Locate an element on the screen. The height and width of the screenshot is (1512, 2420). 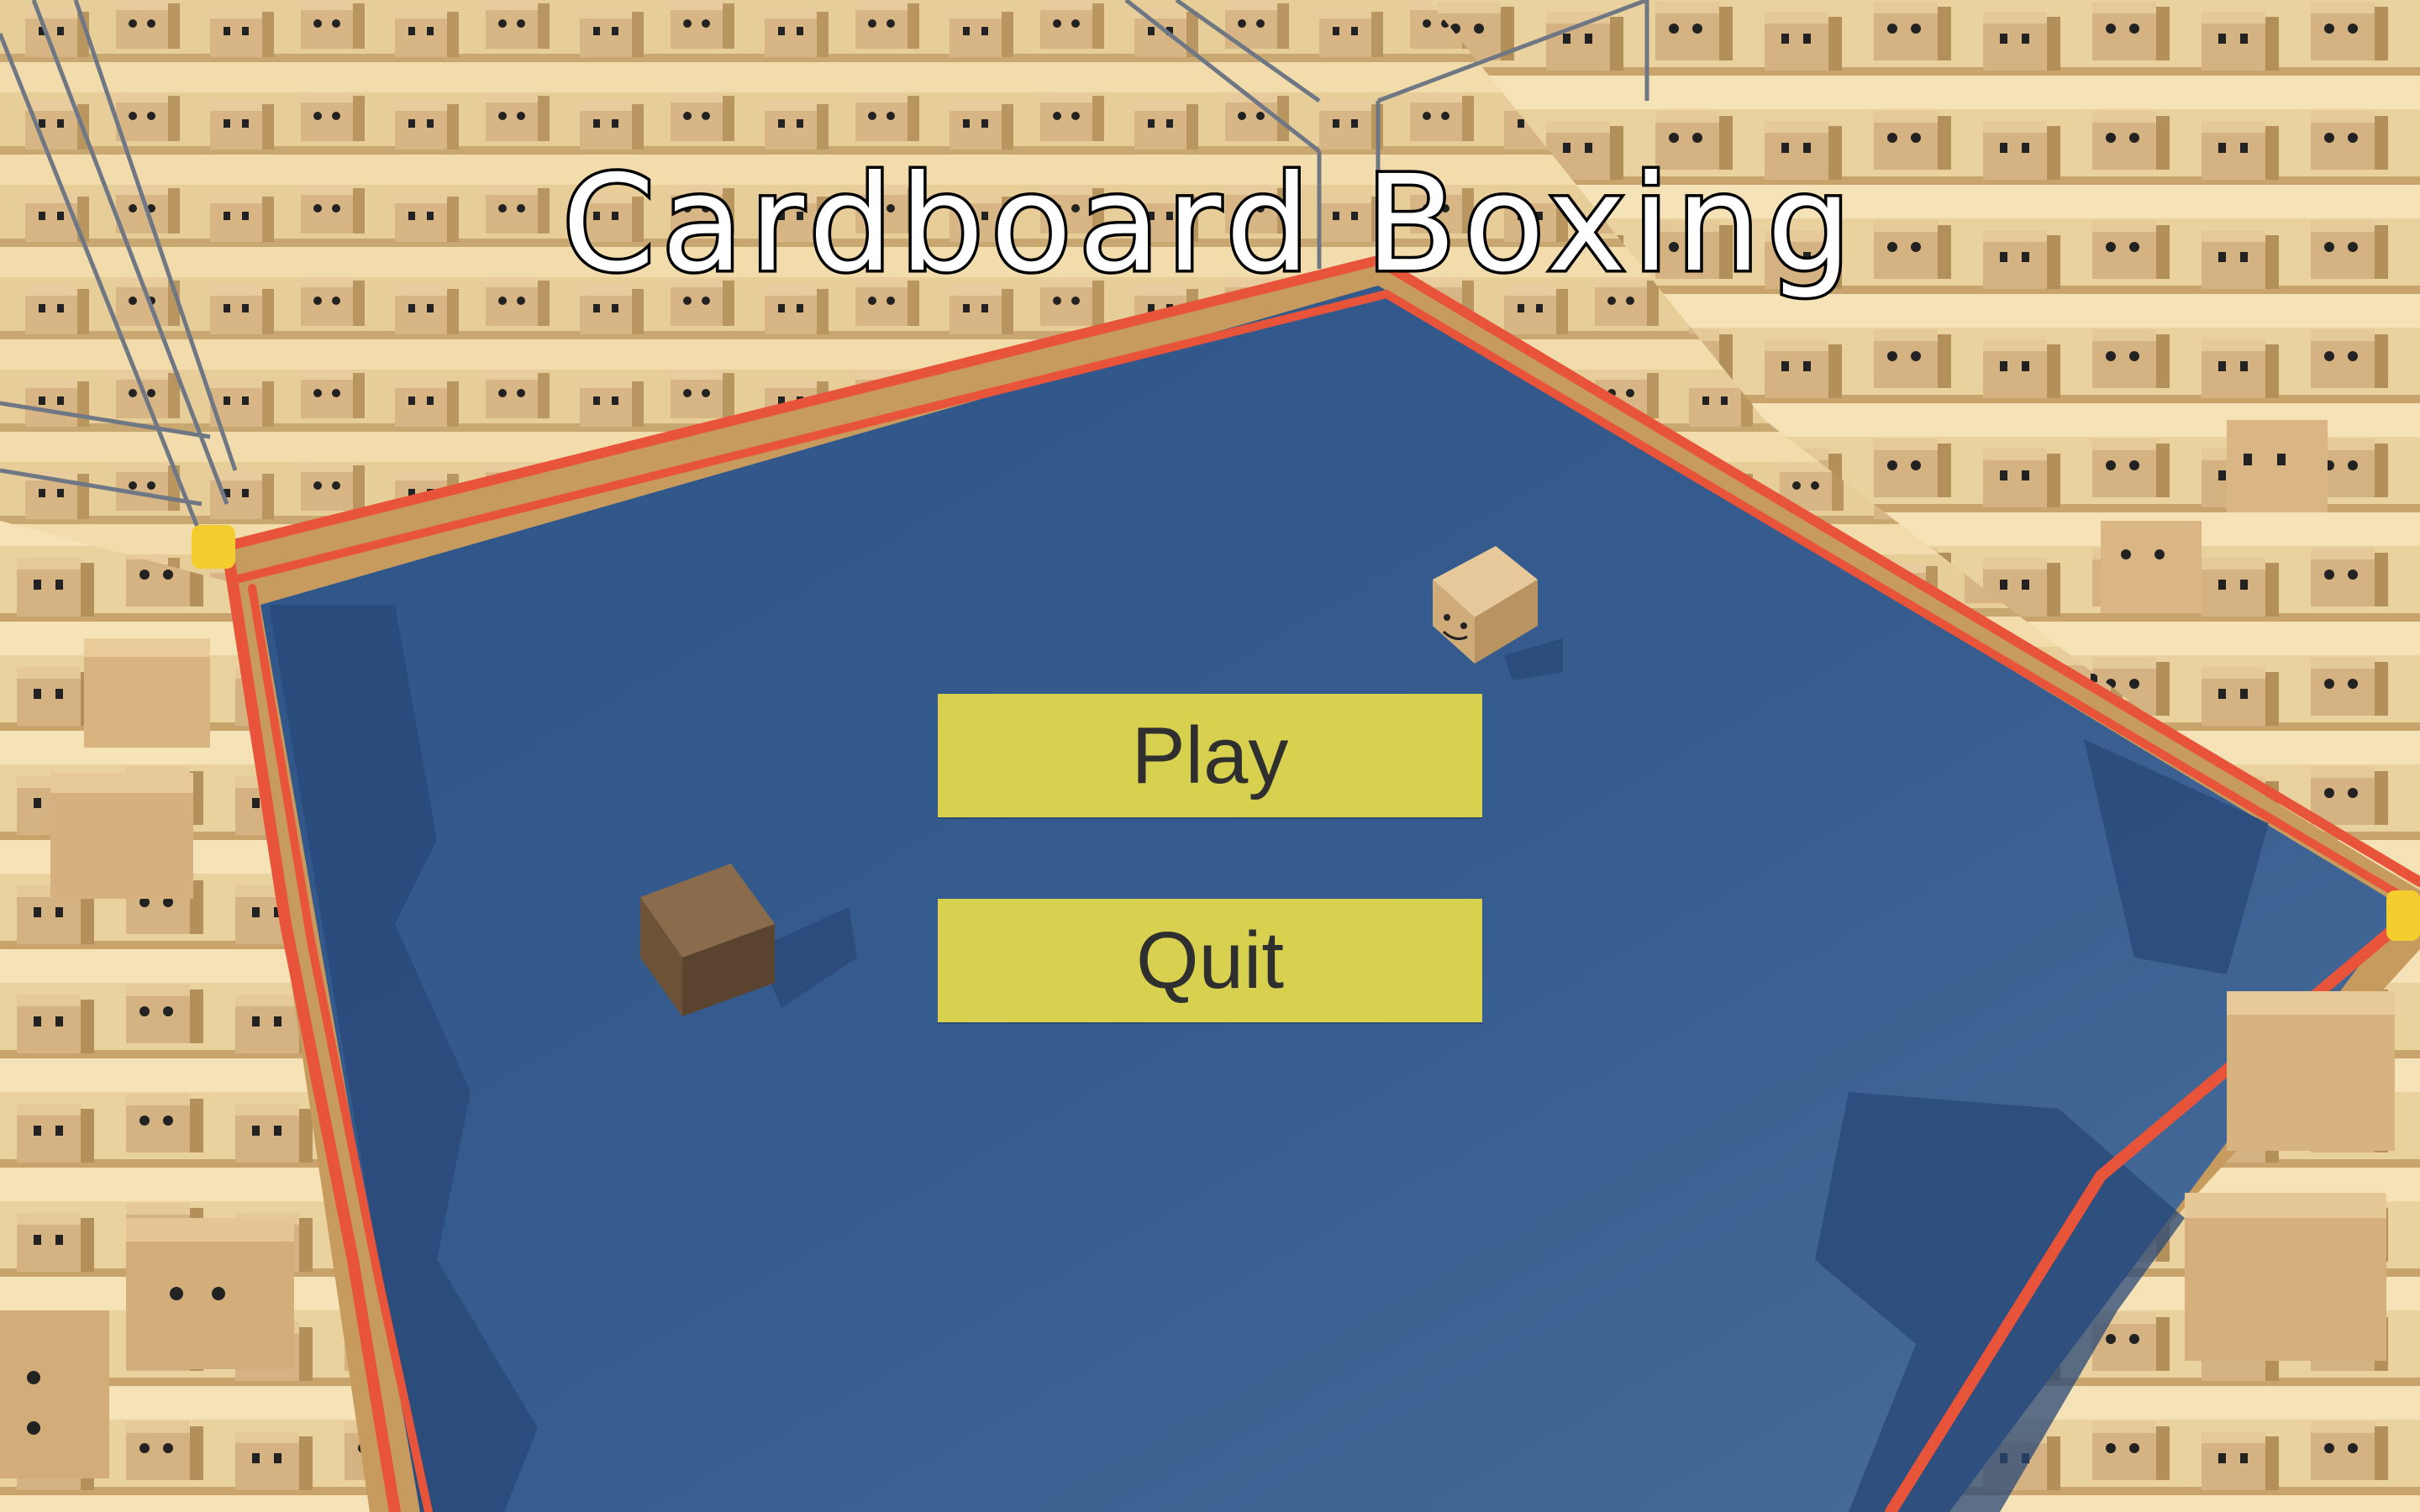
game-title: Cardboard Boxing is located at coordinates (1209, 224).